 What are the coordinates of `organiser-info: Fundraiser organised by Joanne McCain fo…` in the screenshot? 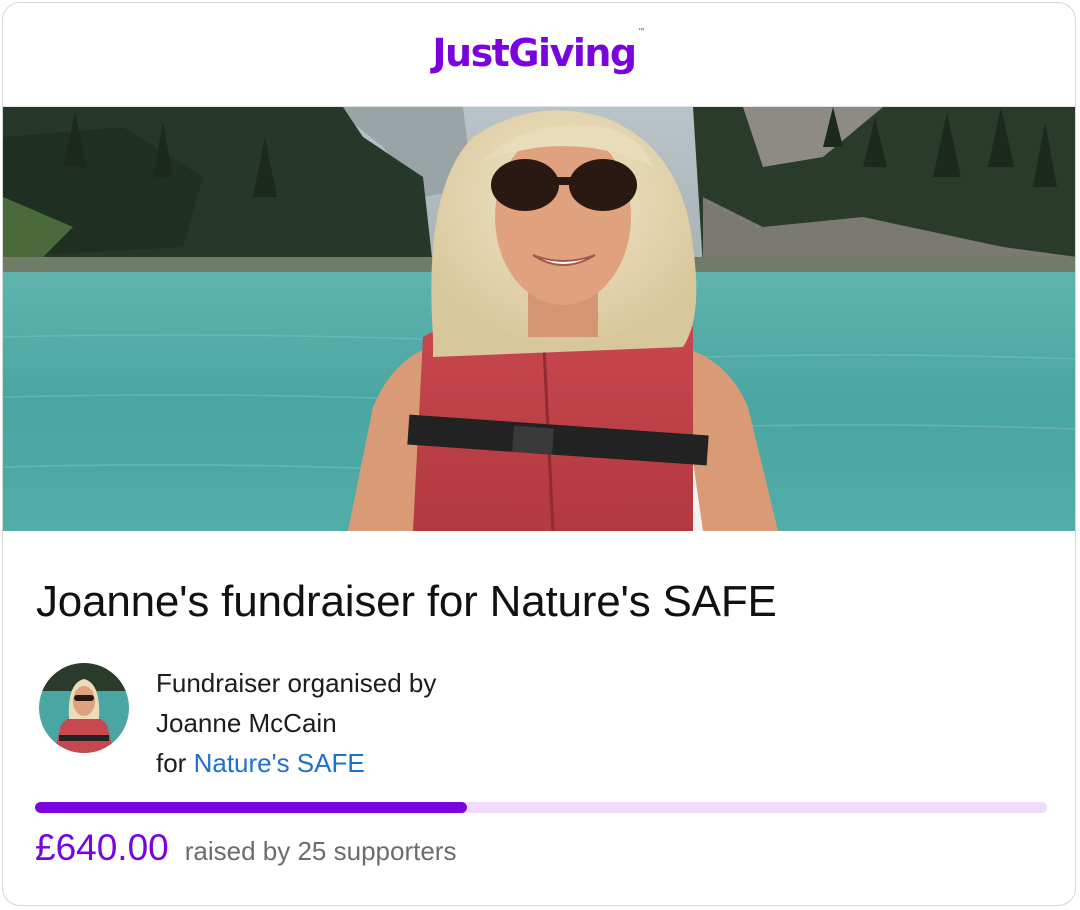 It's located at (296, 723).